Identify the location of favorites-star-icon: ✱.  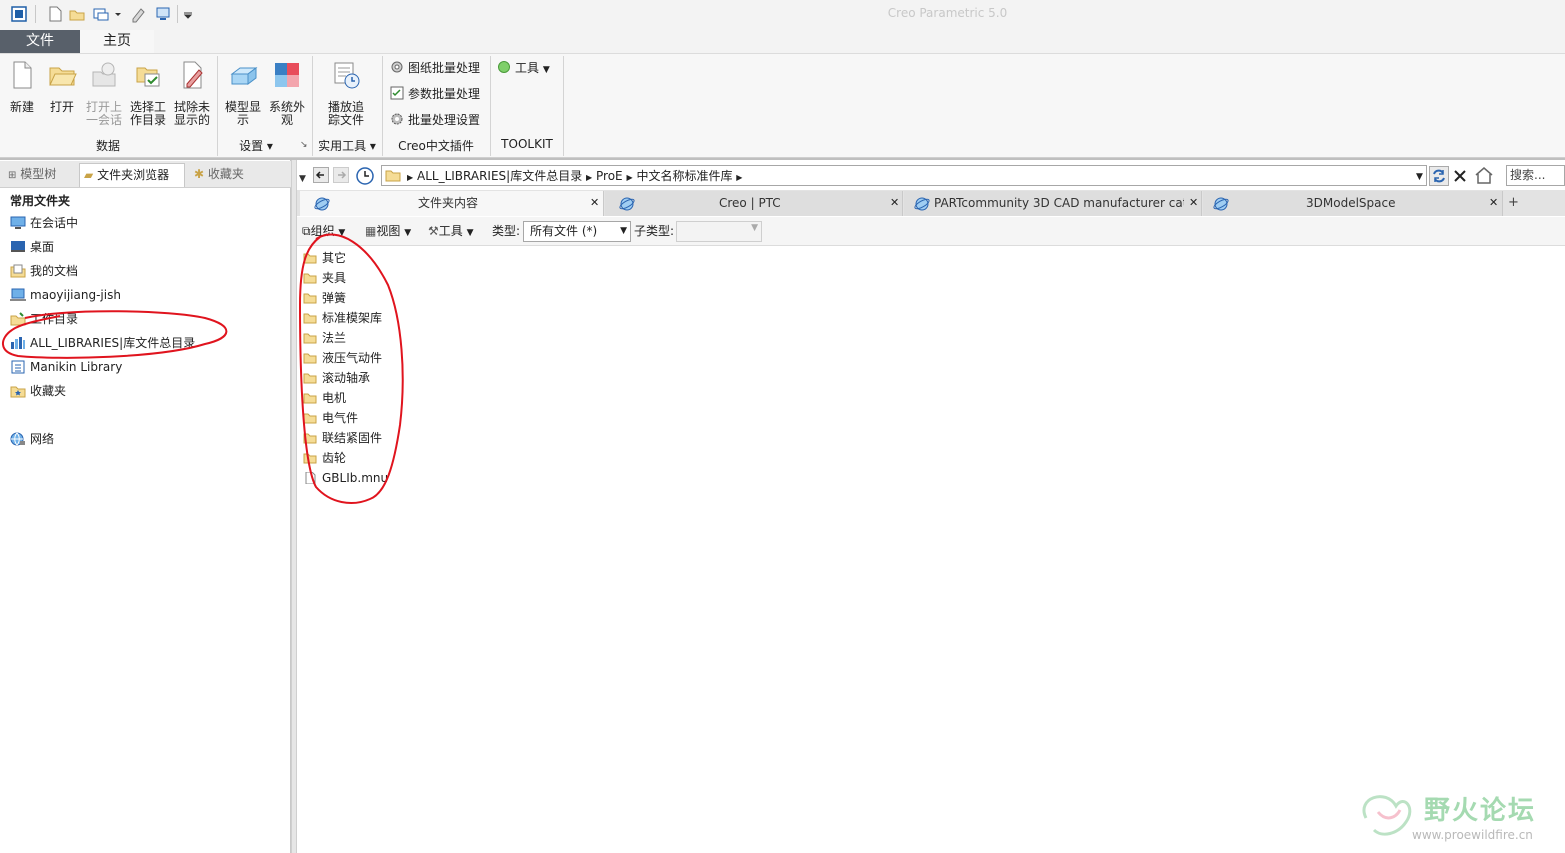
(199, 174).